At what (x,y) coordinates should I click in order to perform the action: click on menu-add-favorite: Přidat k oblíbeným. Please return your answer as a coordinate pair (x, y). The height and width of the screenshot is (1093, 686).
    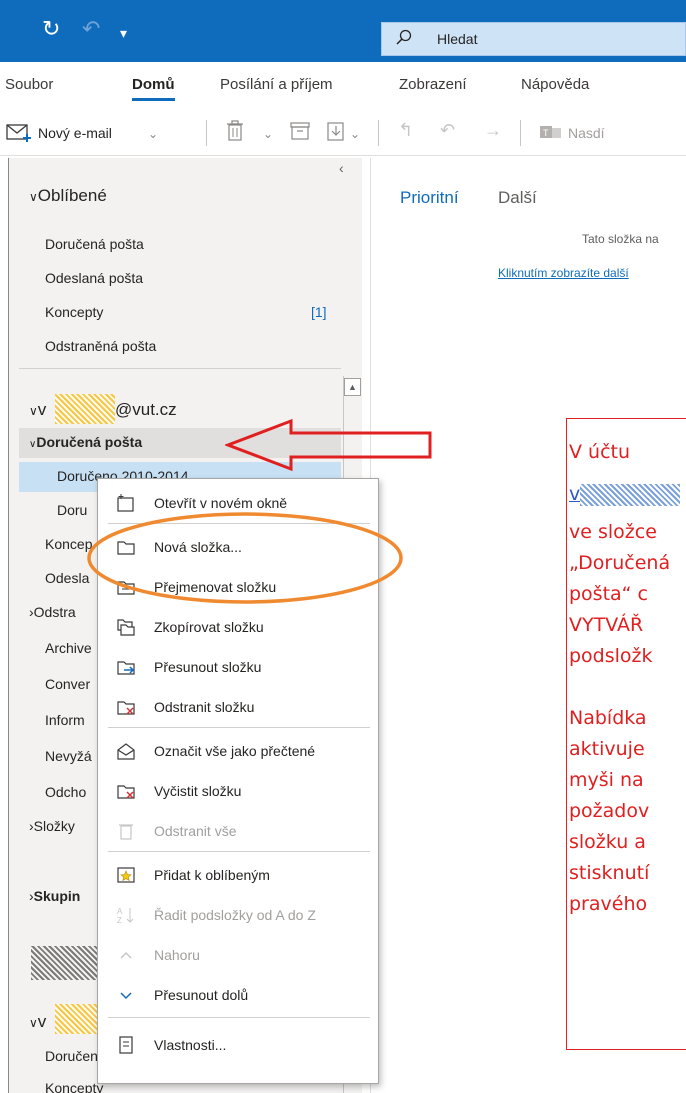
    Looking at the image, I should click on (238, 875).